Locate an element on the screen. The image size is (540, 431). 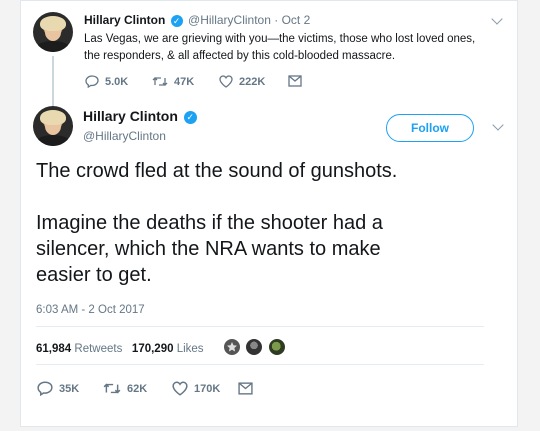
retweet-button: 47K is located at coordinates (173, 81).